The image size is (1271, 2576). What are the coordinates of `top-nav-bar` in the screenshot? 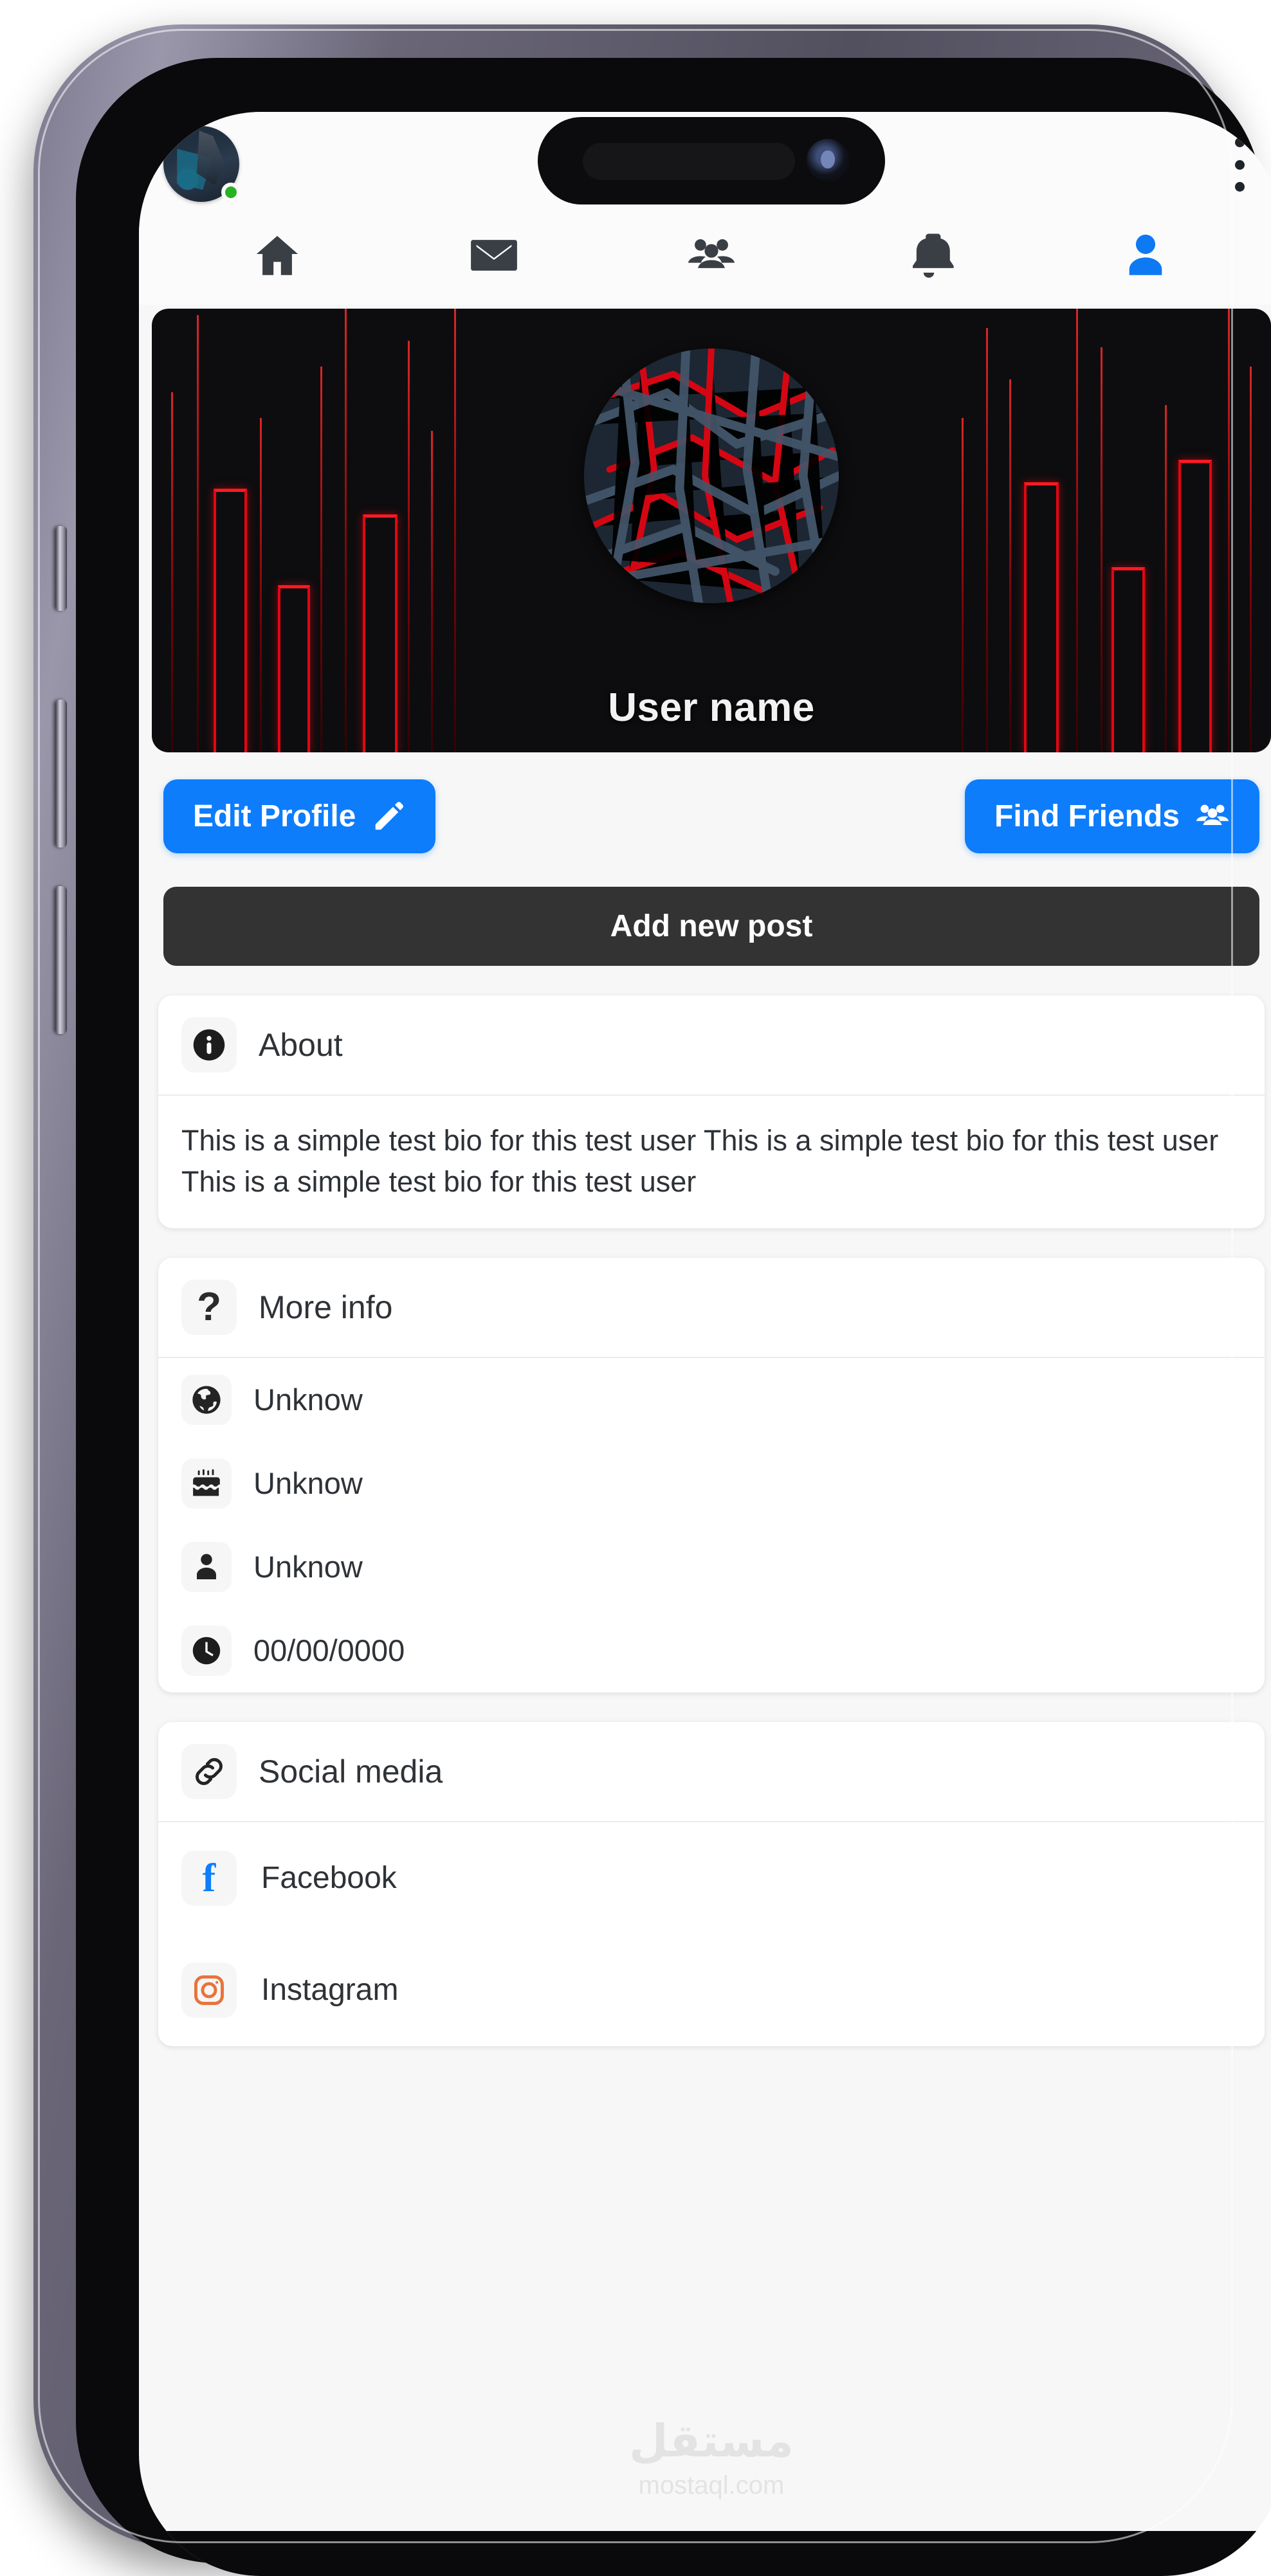 It's located at (705, 255).